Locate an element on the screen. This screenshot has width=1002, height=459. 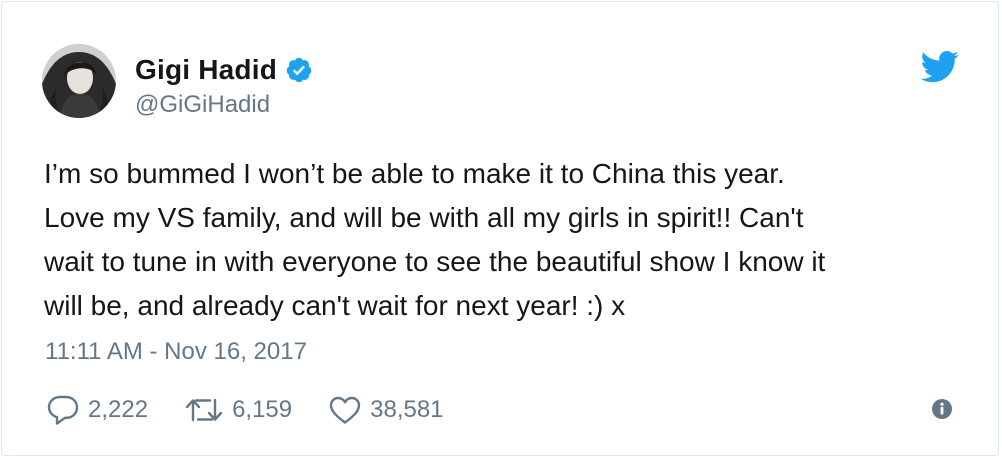
like-button: 38,581 is located at coordinates (386, 410).